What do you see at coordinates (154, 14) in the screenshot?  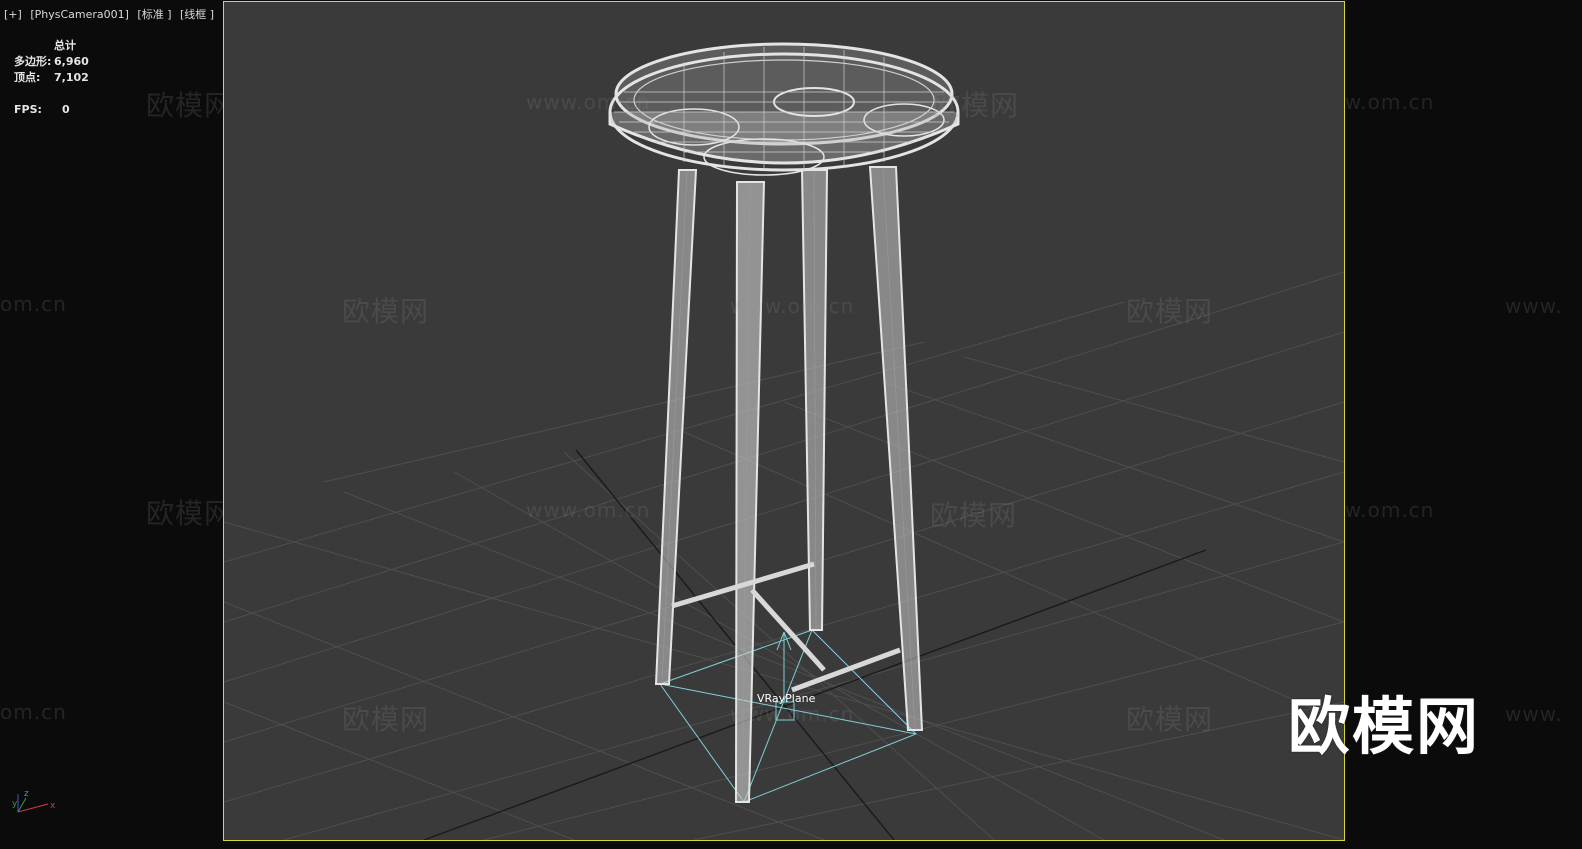 I see `viewport-shading-menu: [标准 ]` at bounding box center [154, 14].